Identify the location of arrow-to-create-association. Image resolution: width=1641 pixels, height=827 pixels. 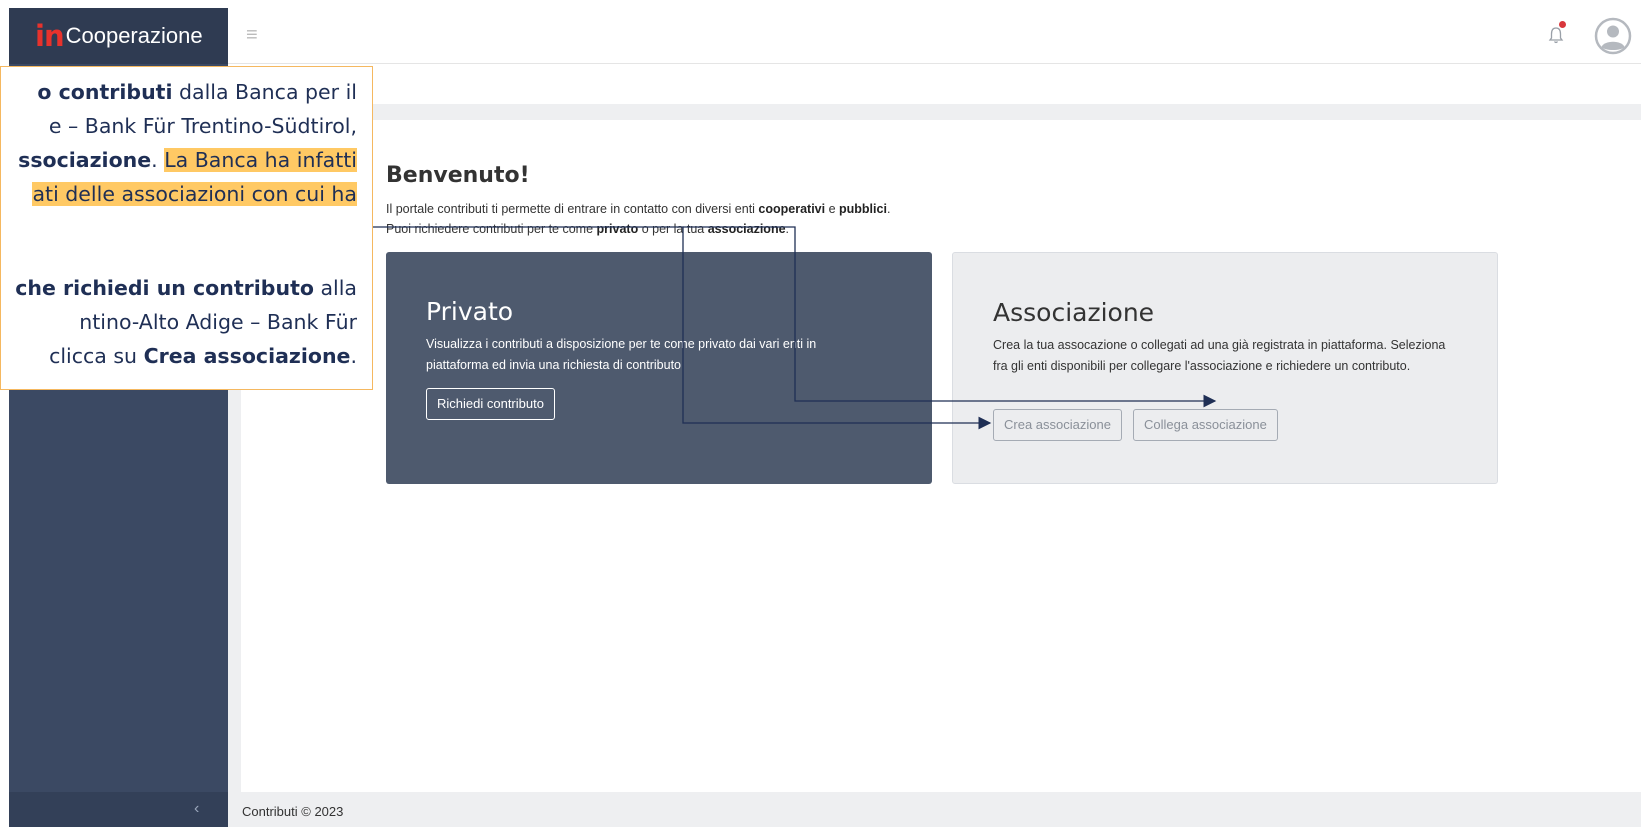
(682, 328).